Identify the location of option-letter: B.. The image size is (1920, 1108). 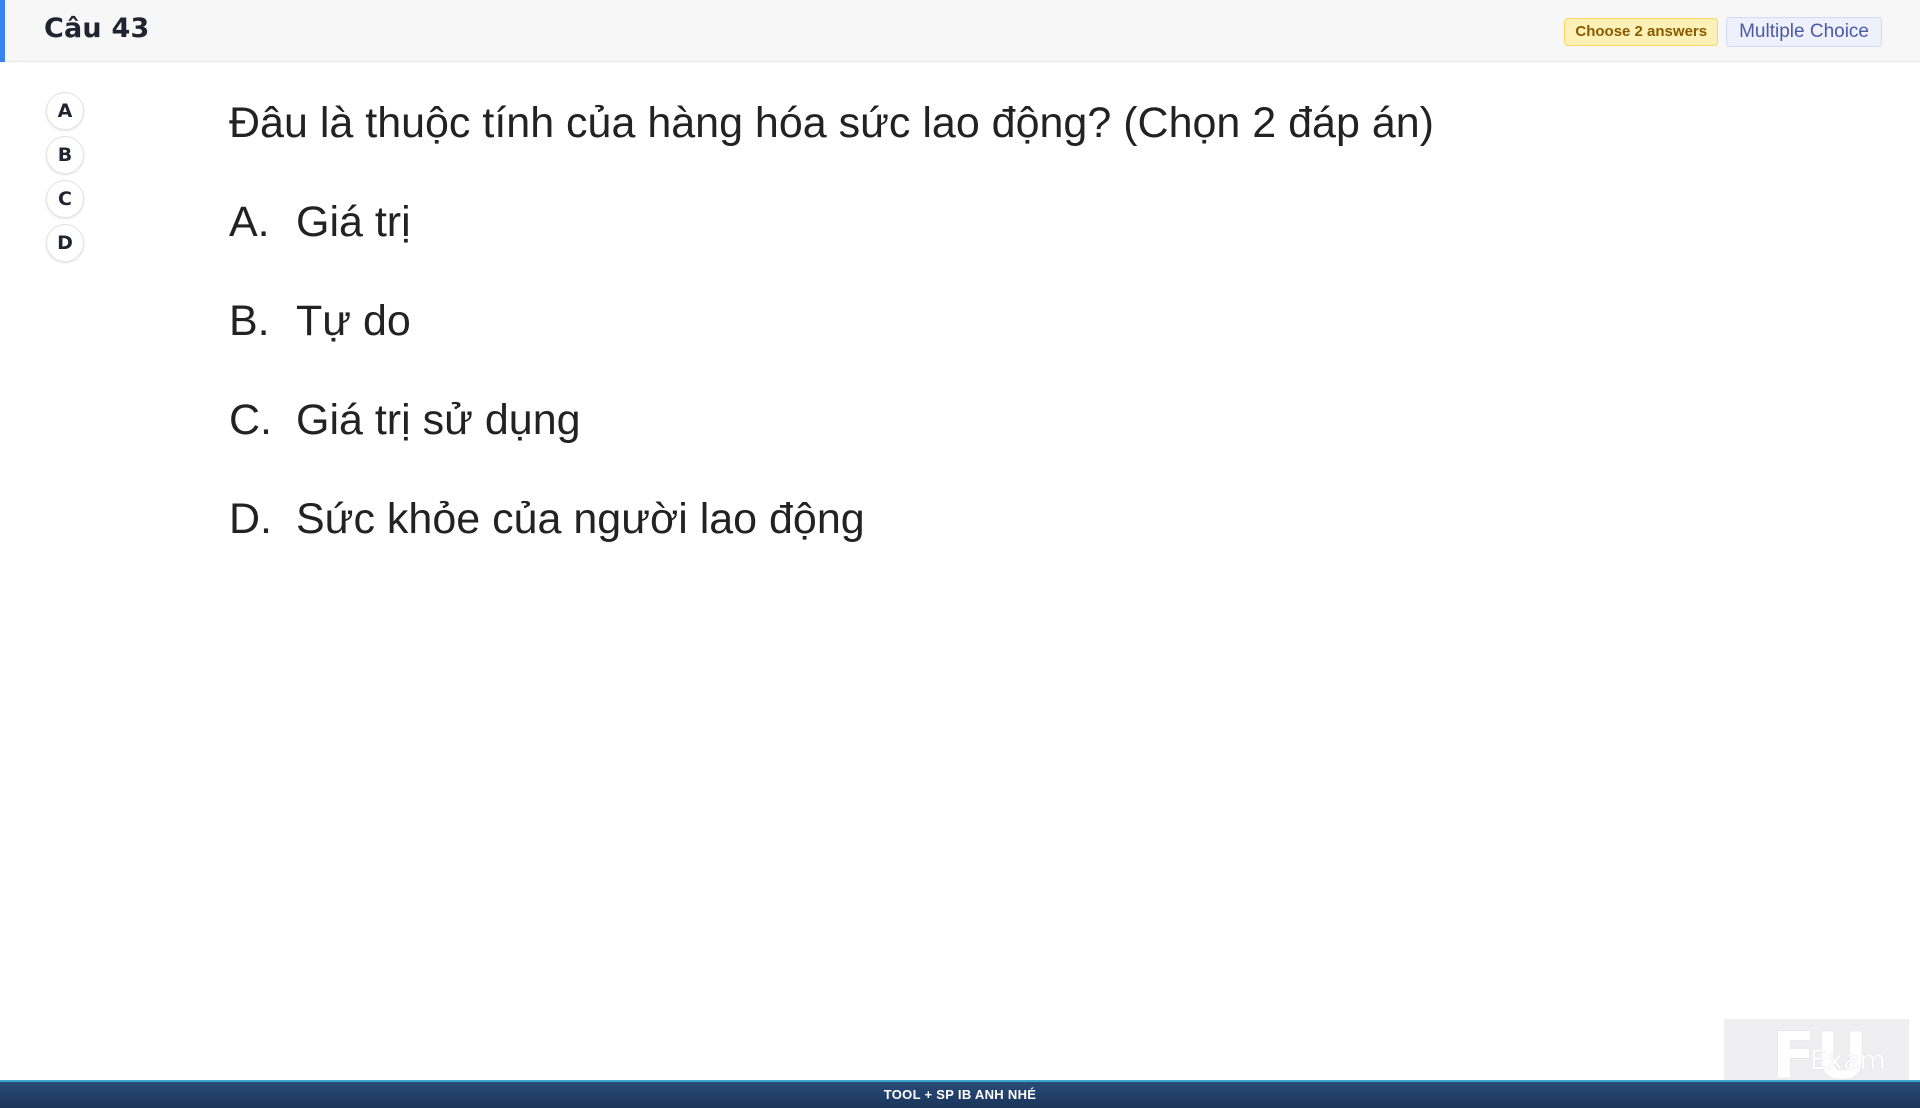
(249, 321).